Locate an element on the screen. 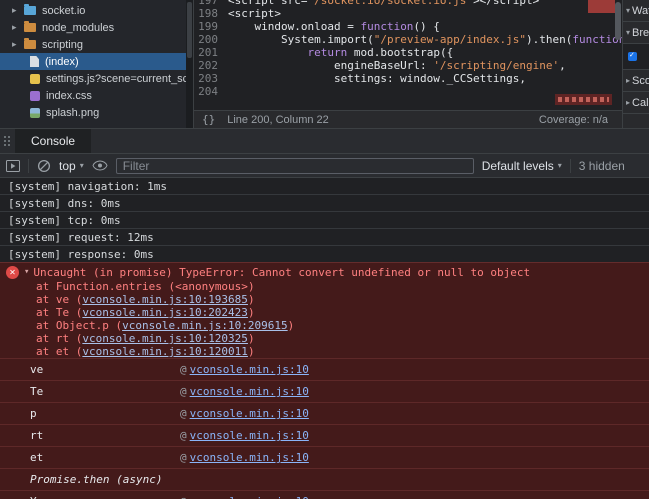 The width and height of the screenshot is (649, 499). line-number: 198 is located at coordinates (211, 13).